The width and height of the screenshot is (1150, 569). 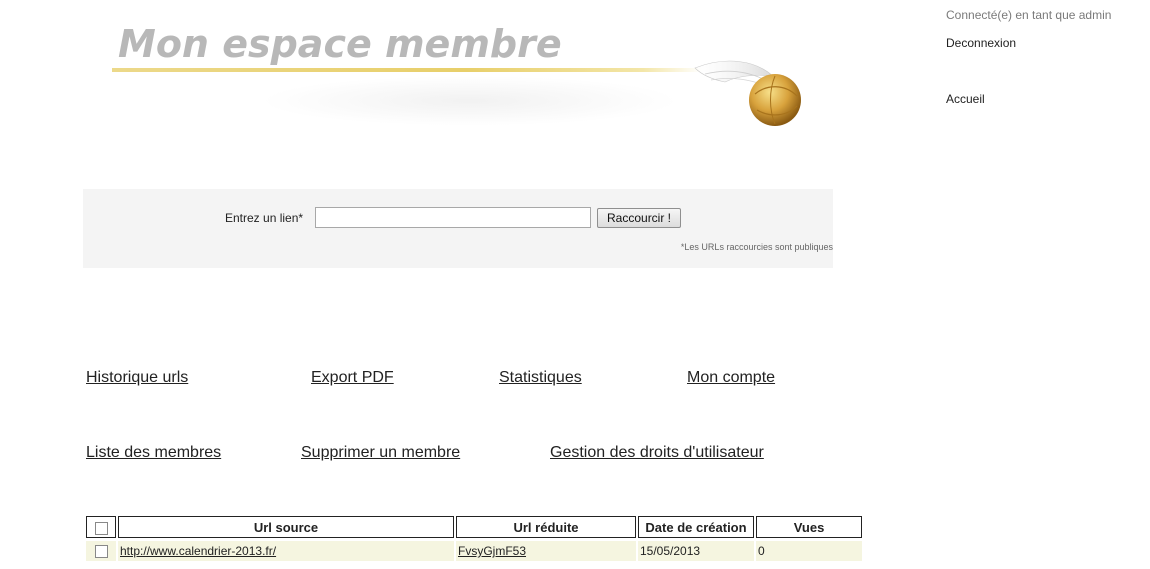 What do you see at coordinates (470, 101) in the screenshot?
I see `banner-glow` at bounding box center [470, 101].